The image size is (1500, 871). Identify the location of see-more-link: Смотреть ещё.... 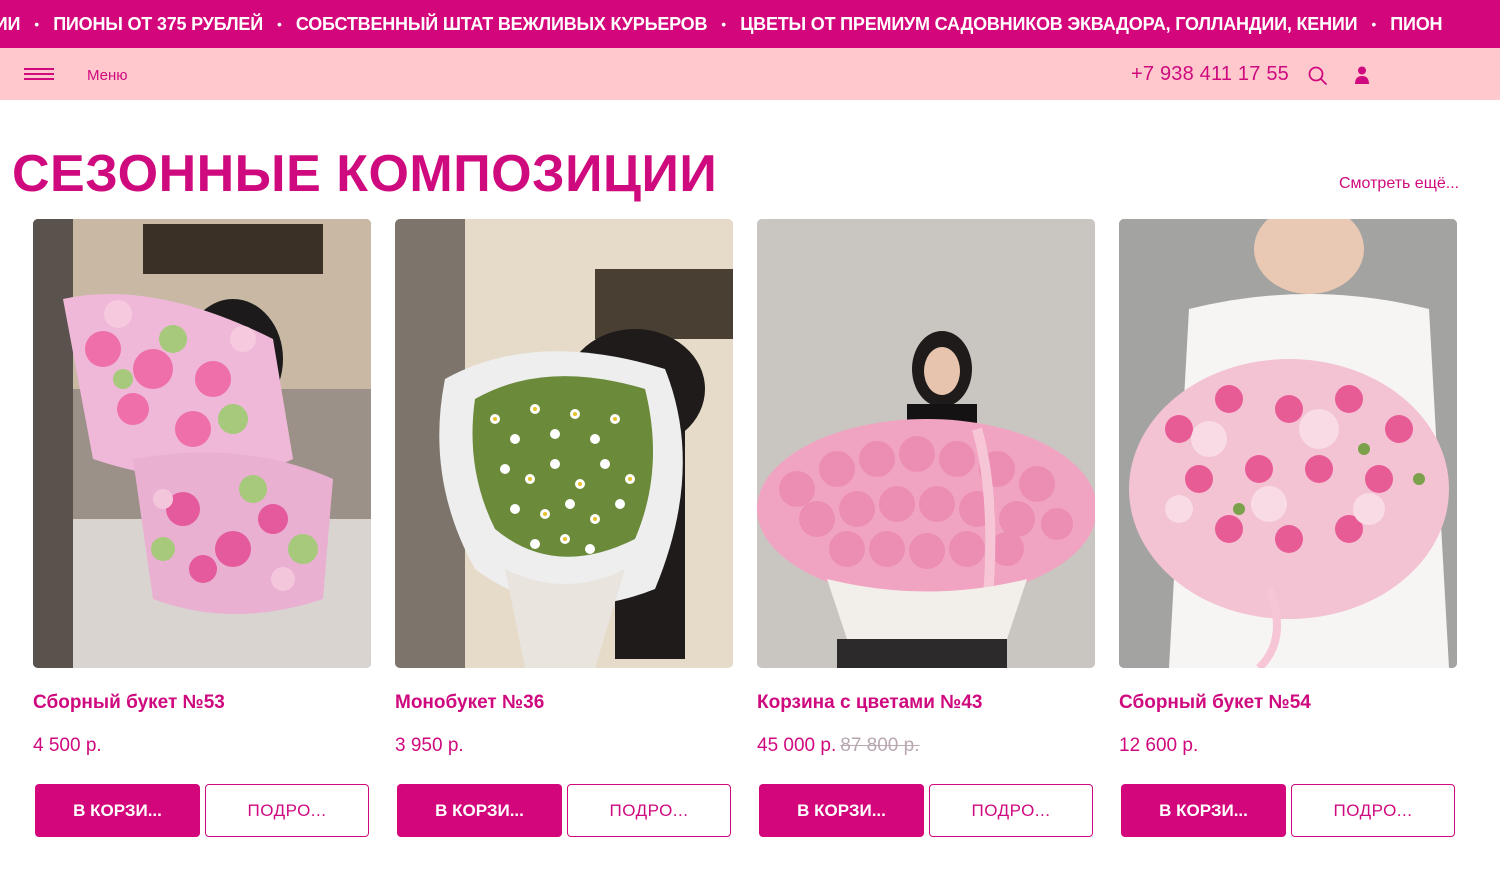
(1399, 184).